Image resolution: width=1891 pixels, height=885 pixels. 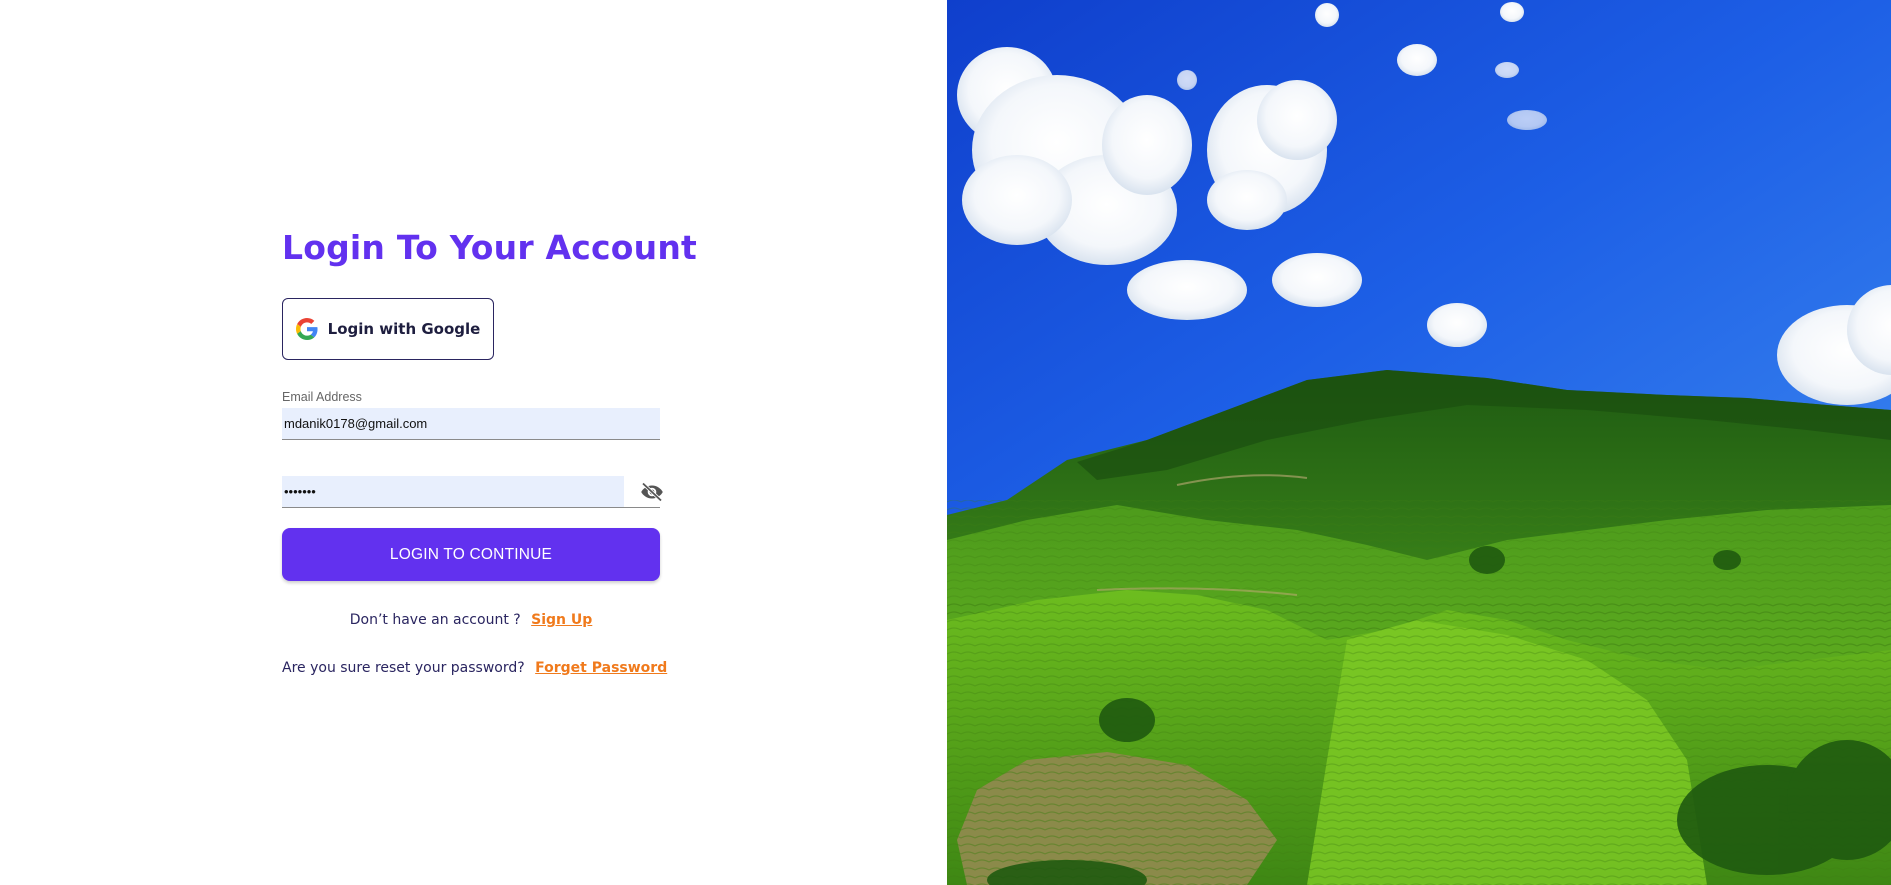 What do you see at coordinates (561, 620) in the screenshot?
I see `signup-link: Sign Up` at bounding box center [561, 620].